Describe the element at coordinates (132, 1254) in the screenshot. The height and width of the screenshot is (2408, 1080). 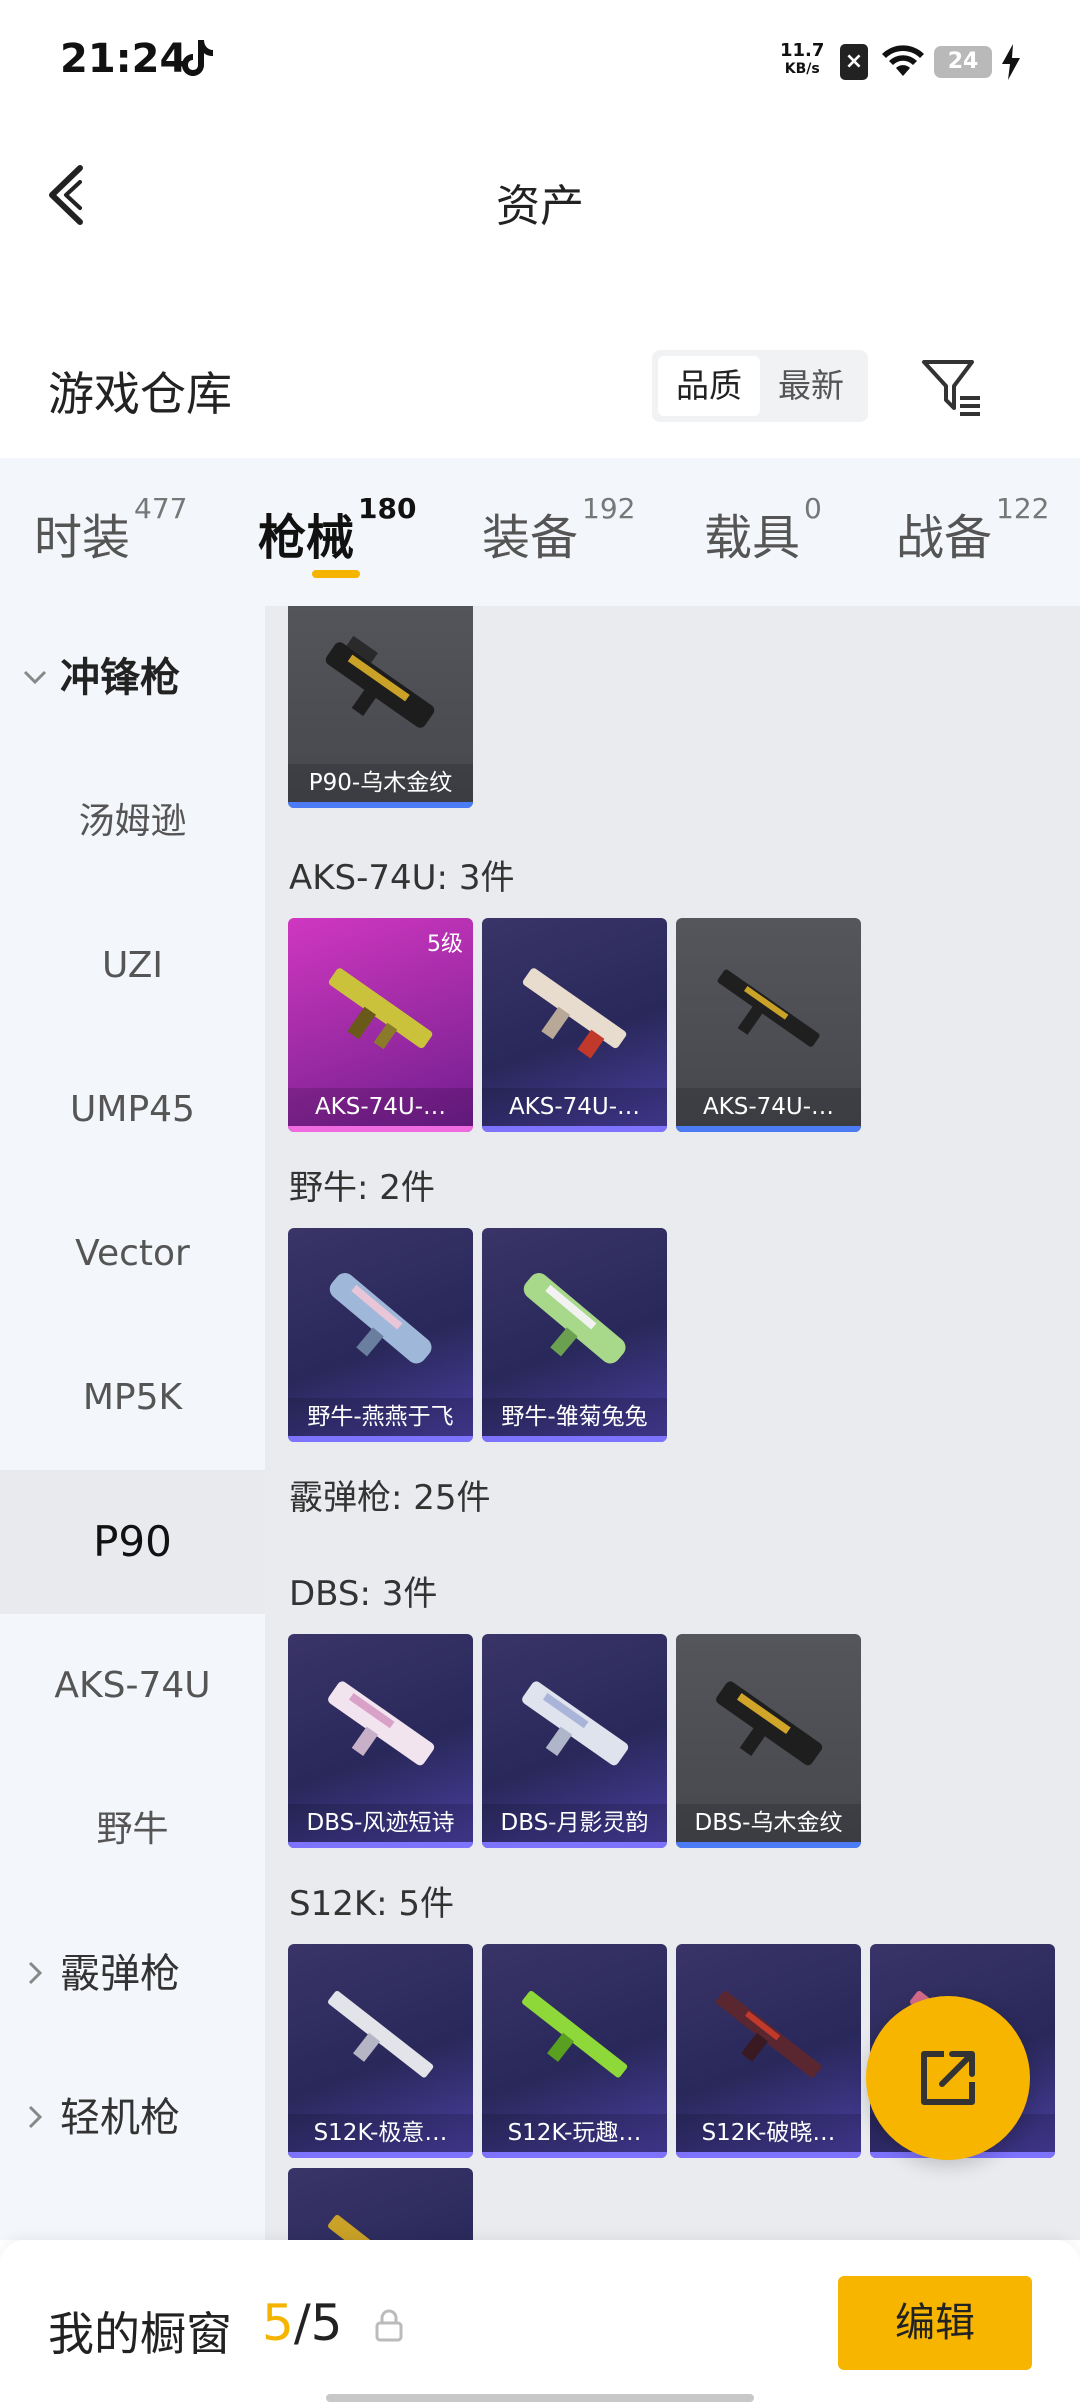
I see `sidebar-item-vector: Vector` at that location.